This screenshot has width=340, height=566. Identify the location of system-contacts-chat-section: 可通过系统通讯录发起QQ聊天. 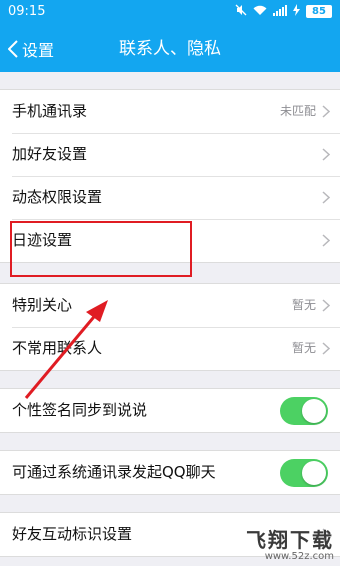
(170, 472).